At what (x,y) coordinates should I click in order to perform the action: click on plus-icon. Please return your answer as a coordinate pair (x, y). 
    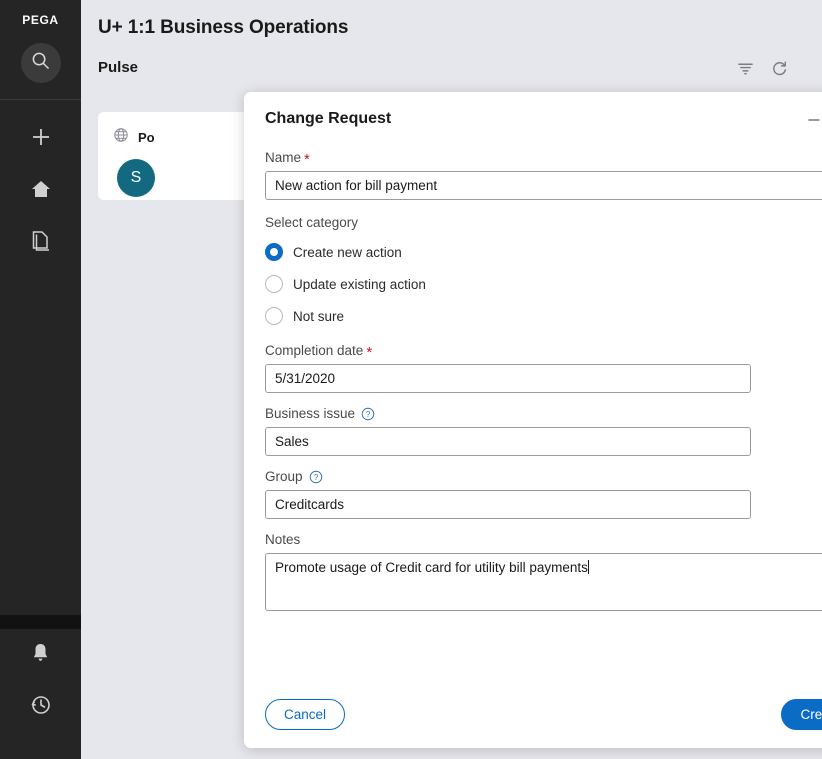
    Looking at the image, I should click on (41, 139).